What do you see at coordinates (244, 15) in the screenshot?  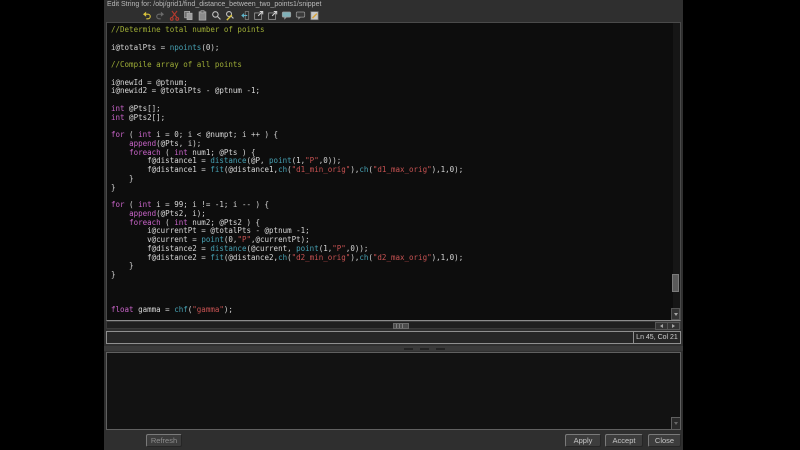 I see `goto-line-icon` at bounding box center [244, 15].